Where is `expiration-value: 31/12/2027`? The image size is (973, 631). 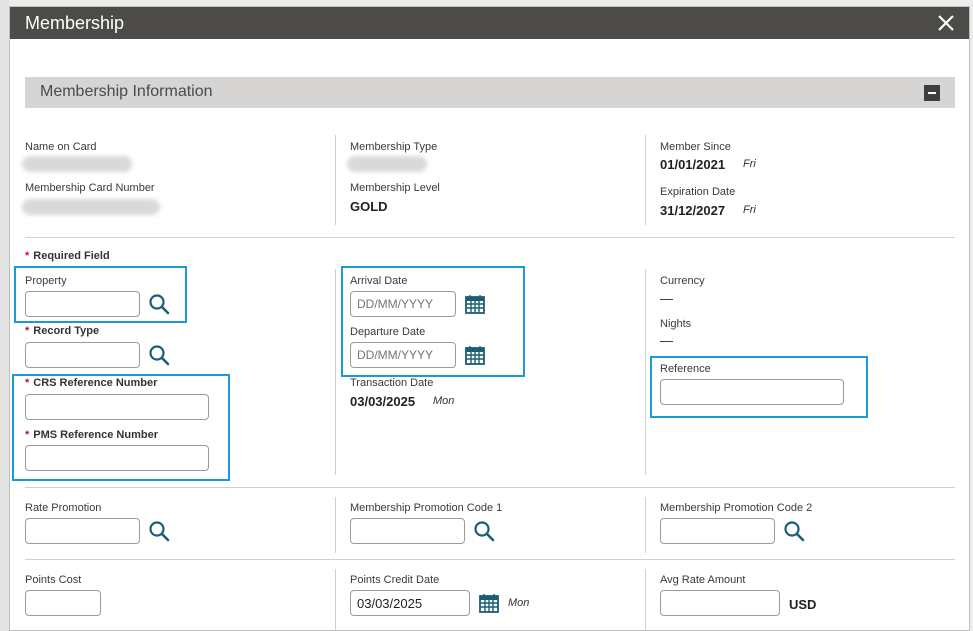 expiration-value: 31/12/2027 is located at coordinates (693, 210).